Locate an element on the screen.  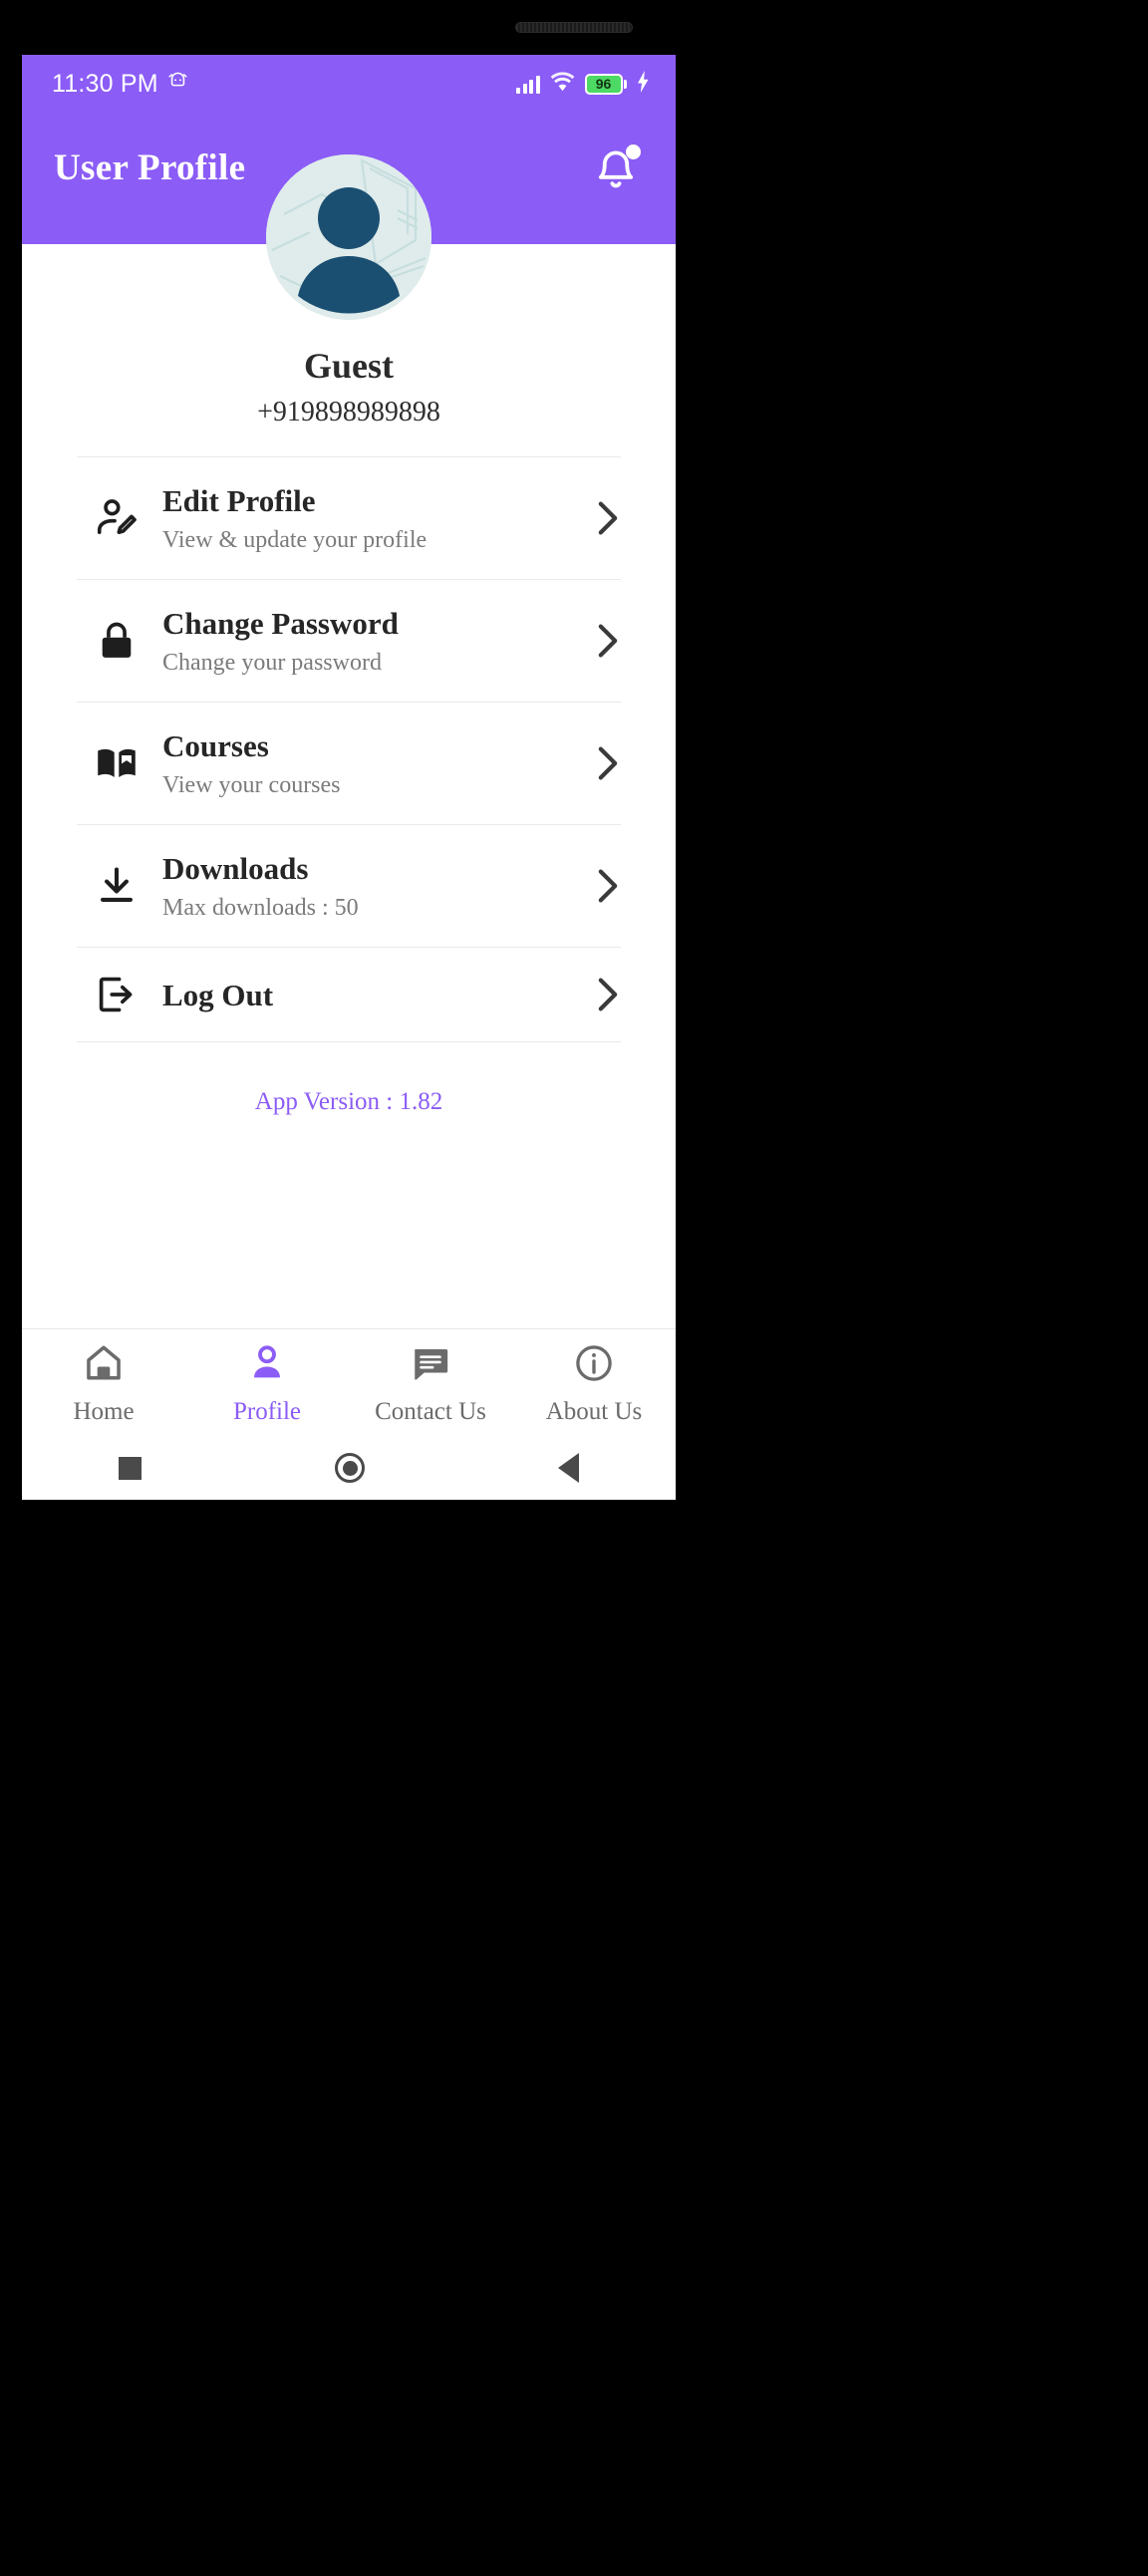
nav-label: Contact Us is located at coordinates (430, 1411).